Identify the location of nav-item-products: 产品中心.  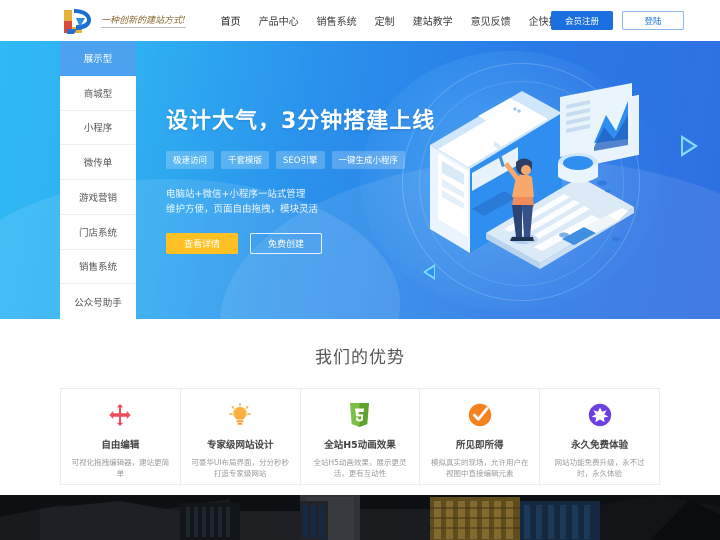
(279, 20).